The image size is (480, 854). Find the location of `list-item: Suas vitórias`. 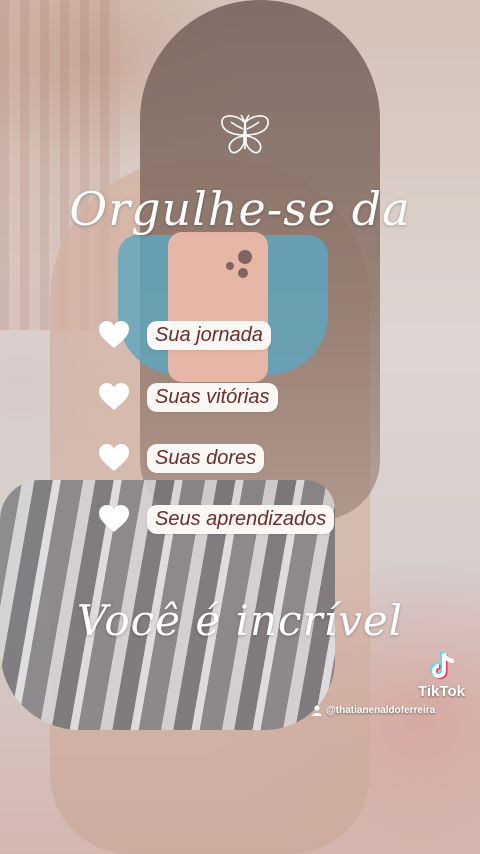

list-item: Suas vitórias is located at coordinates (187, 397).